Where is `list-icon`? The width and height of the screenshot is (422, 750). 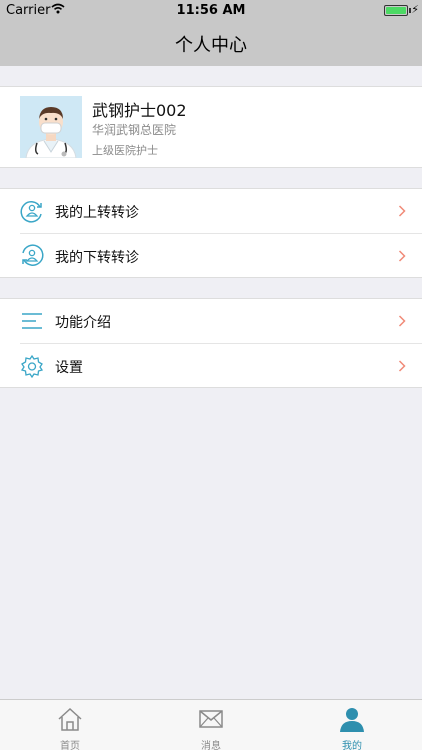
list-icon is located at coordinates (32, 321).